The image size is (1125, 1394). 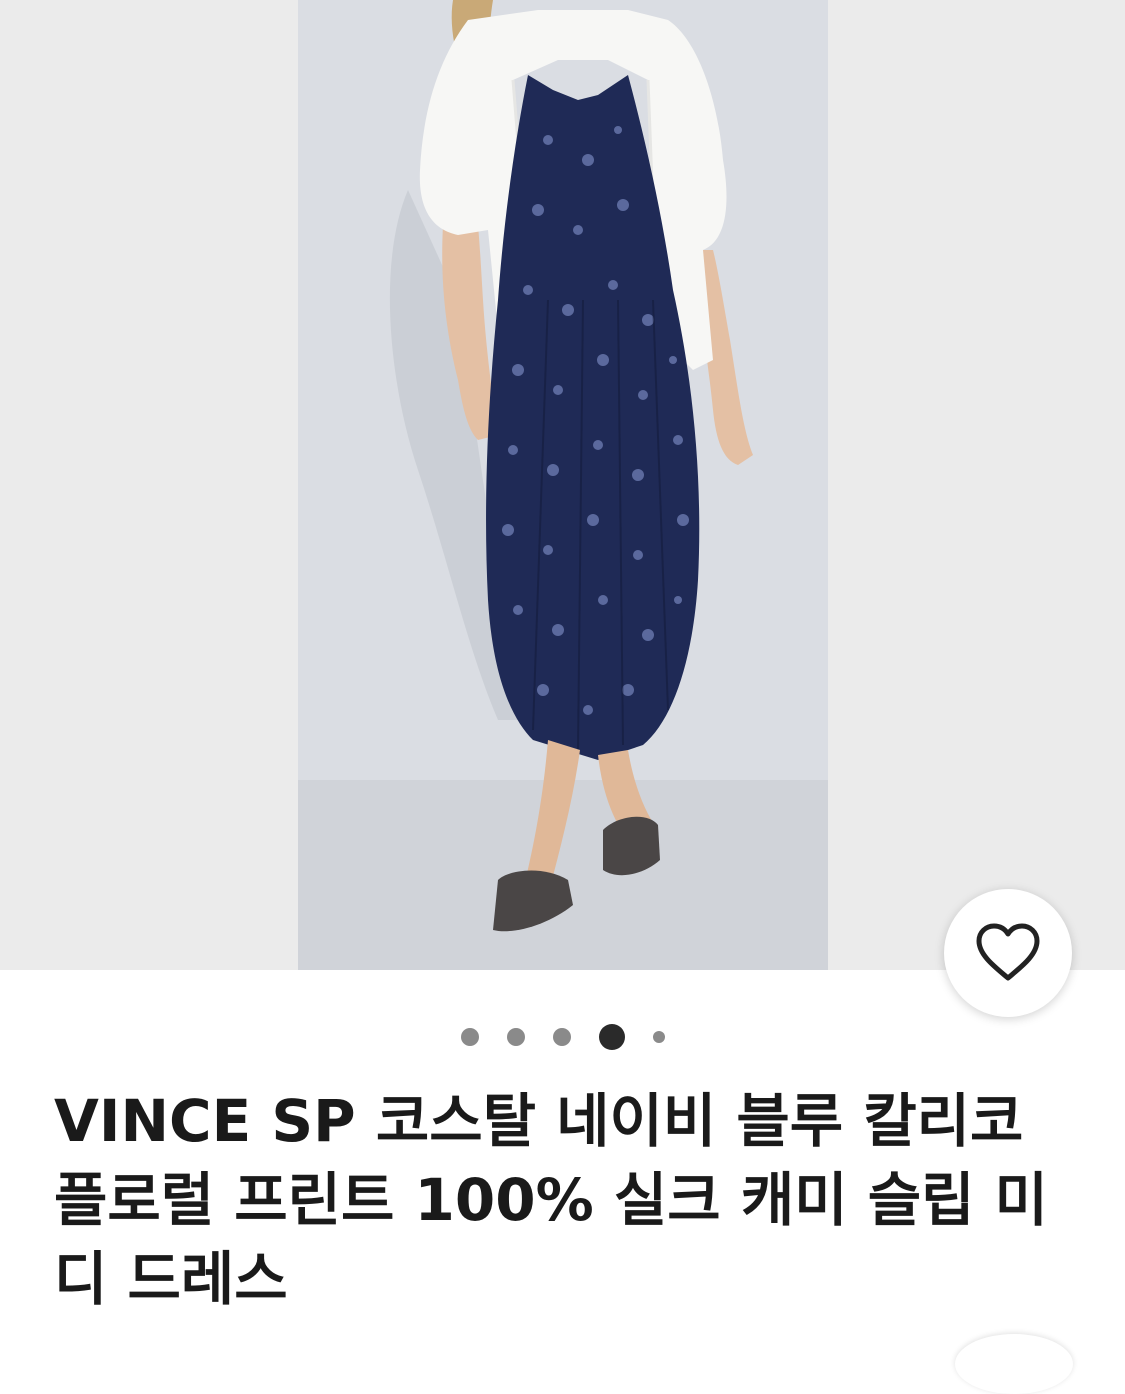 I want to click on carousel-indicator, so click(x=562, y=1037).